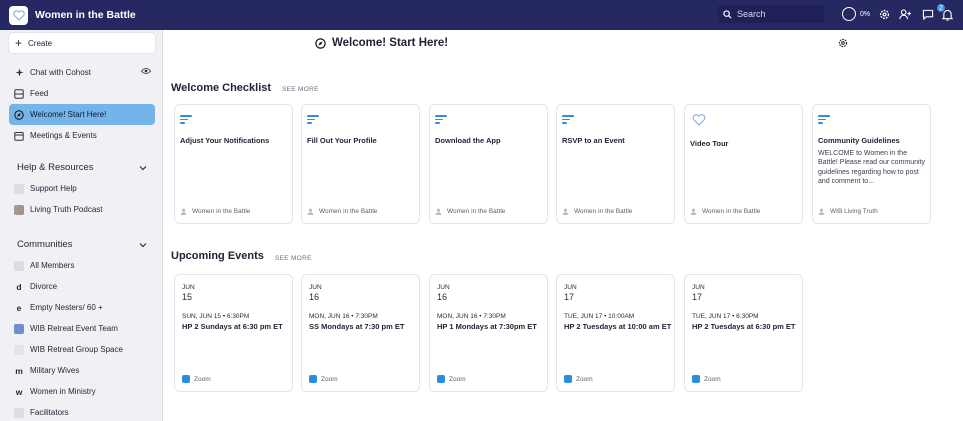 This screenshot has width=963, height=421. What do you see at coordinates (843, 44) in the screenshot?
I see `space-settings-button` at bounding box center [843, 44].